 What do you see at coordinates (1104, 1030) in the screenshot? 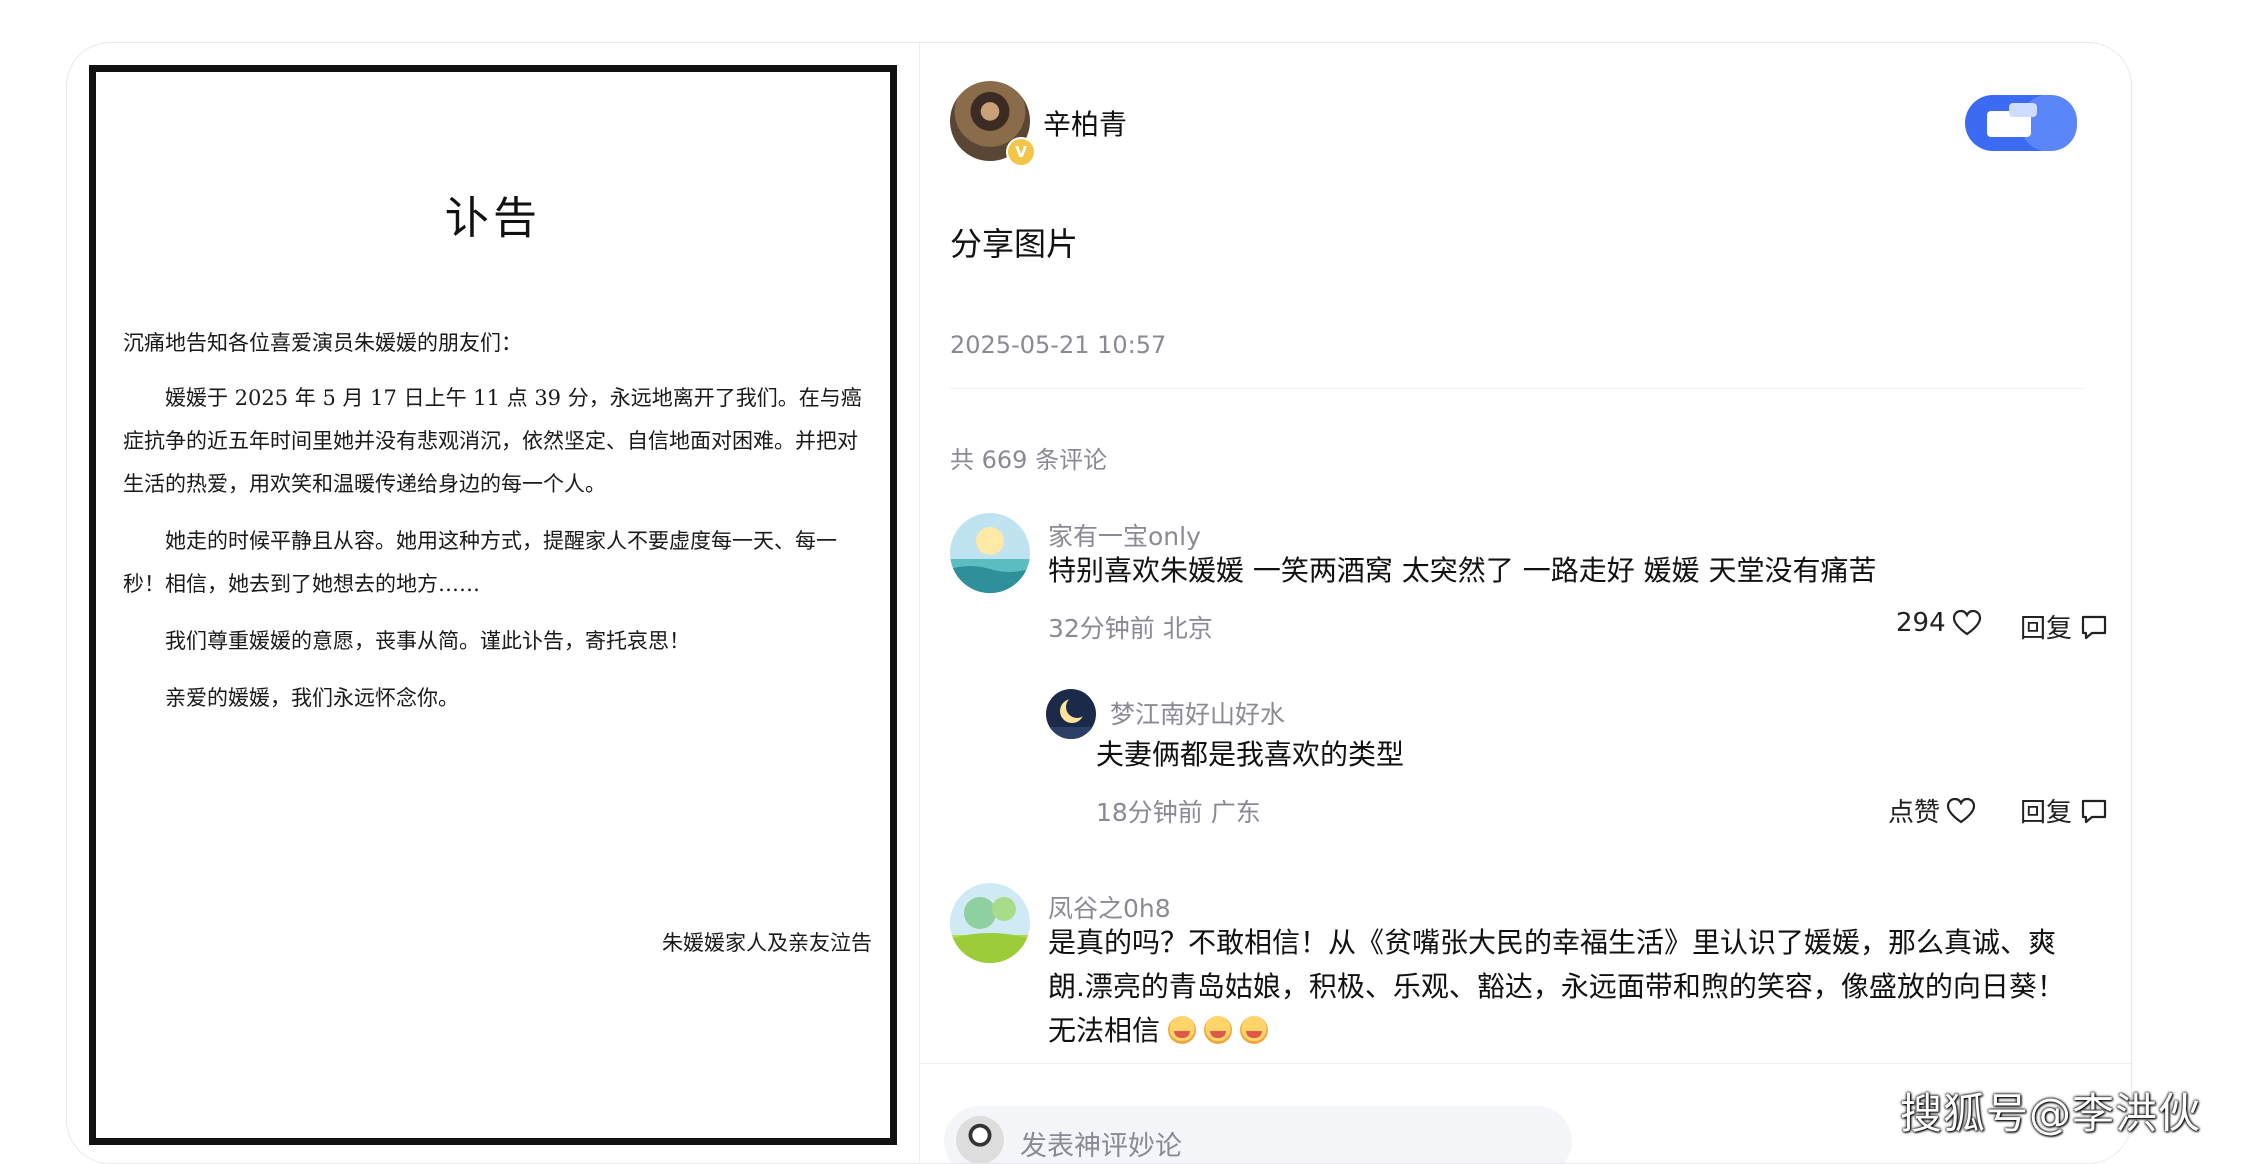
I see `comment-text-fragment: 无法相信` at bounding box center [1104, 1030].